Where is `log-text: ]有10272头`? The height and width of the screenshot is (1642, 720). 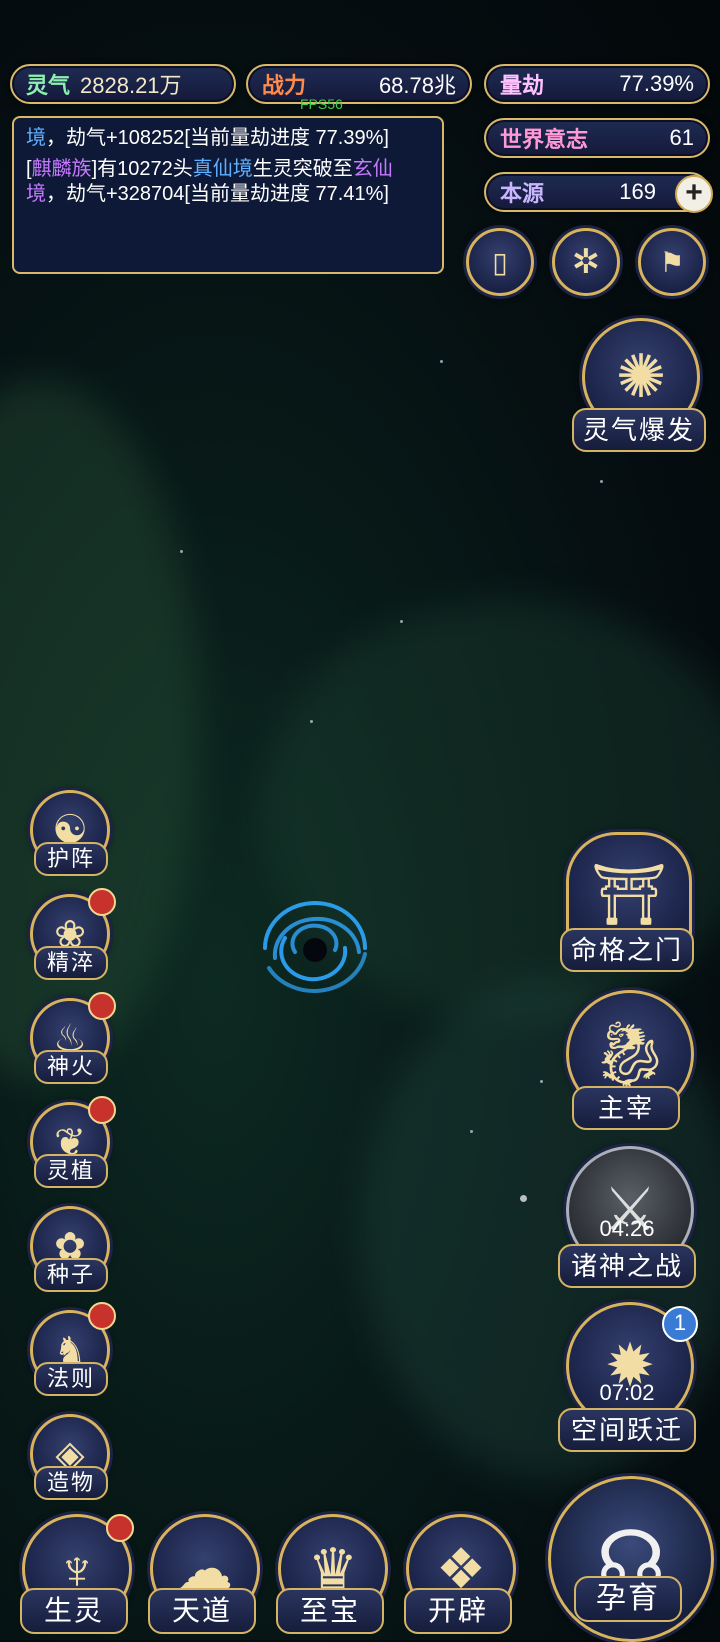
log-text: ]有10272头 is located at coordinates (142, 169).